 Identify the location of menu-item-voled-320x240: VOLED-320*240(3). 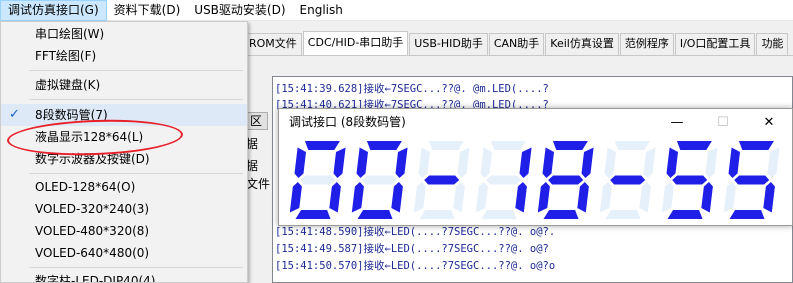
(124, 209).